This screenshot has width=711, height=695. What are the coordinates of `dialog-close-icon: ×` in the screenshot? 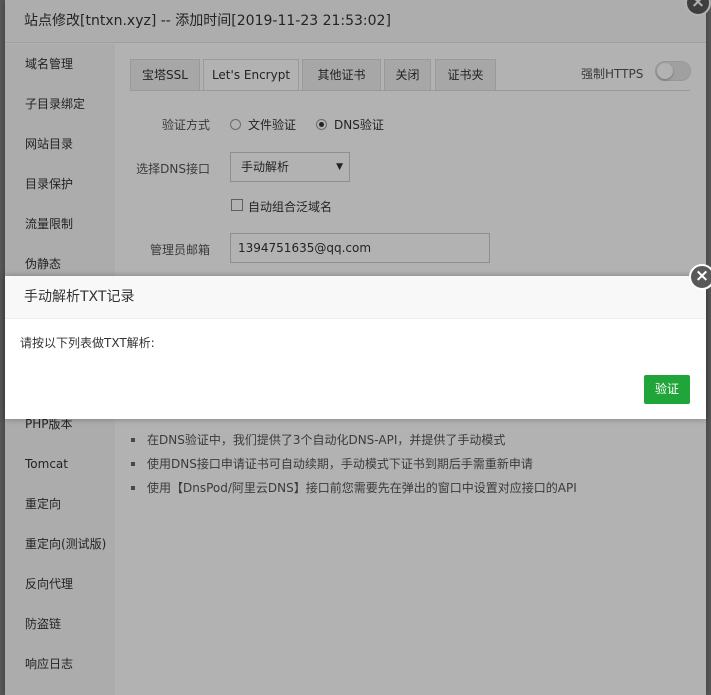 It's located at (700, 277).